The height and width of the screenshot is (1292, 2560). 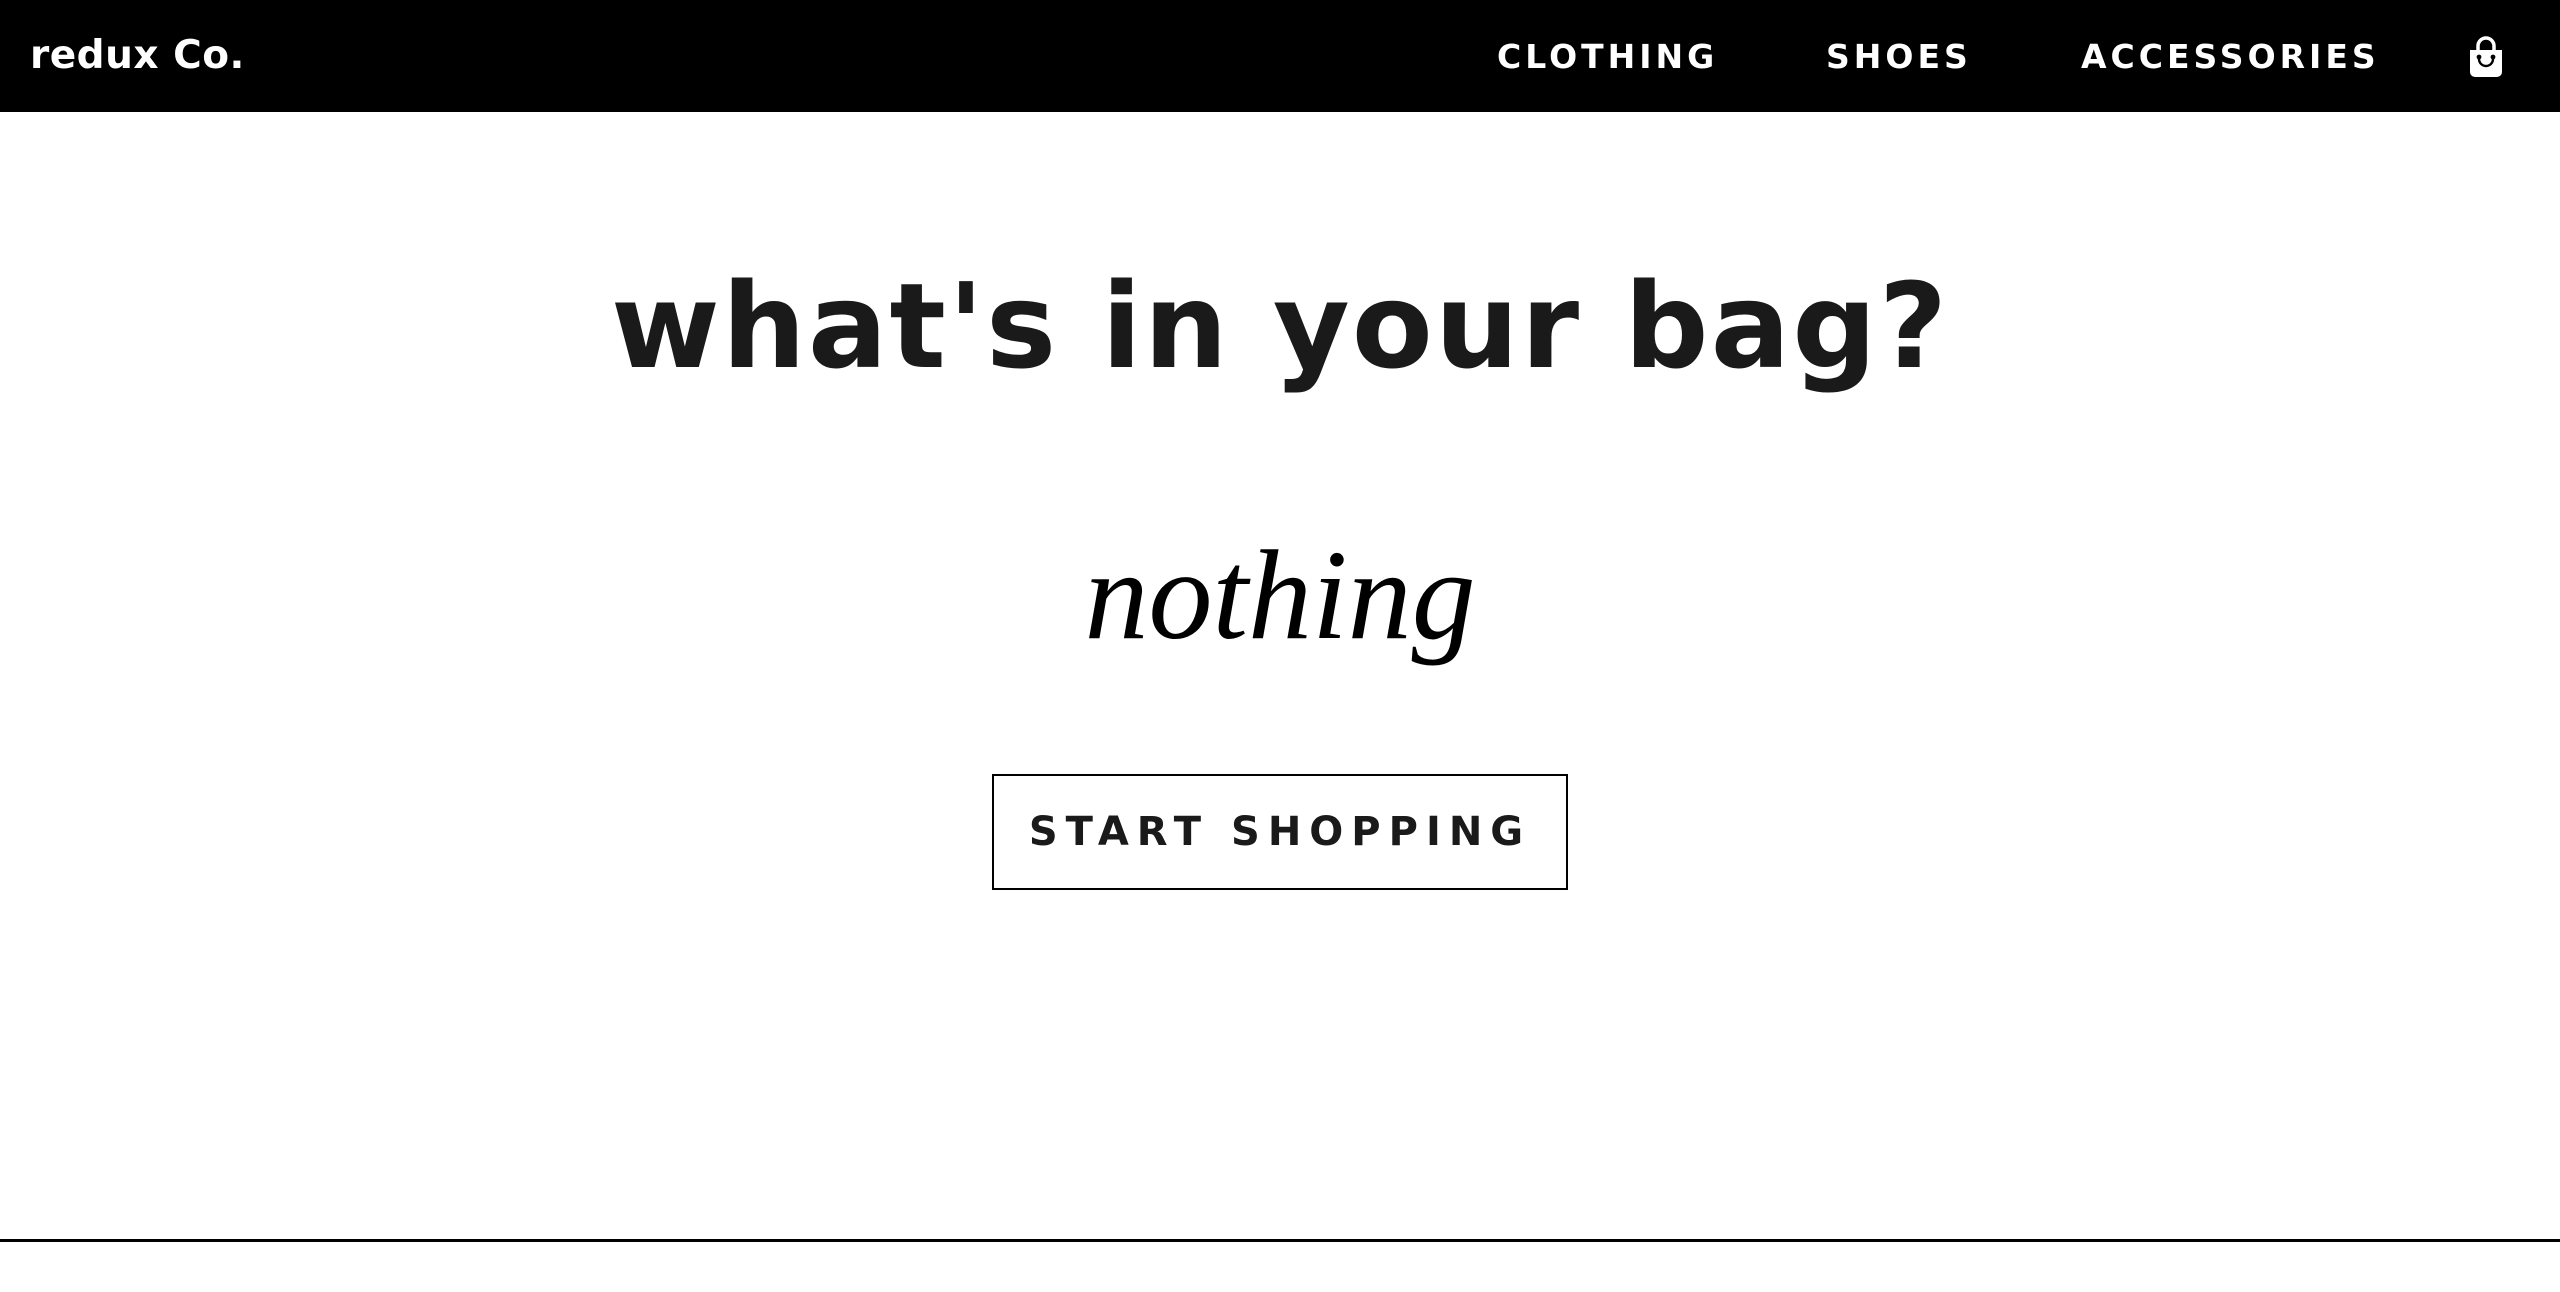 What do you see at coordinates (1607, 56) in the screenshot?
I see `nav-link-clothing: CLOTHING` at bounding box center [1607, 56].